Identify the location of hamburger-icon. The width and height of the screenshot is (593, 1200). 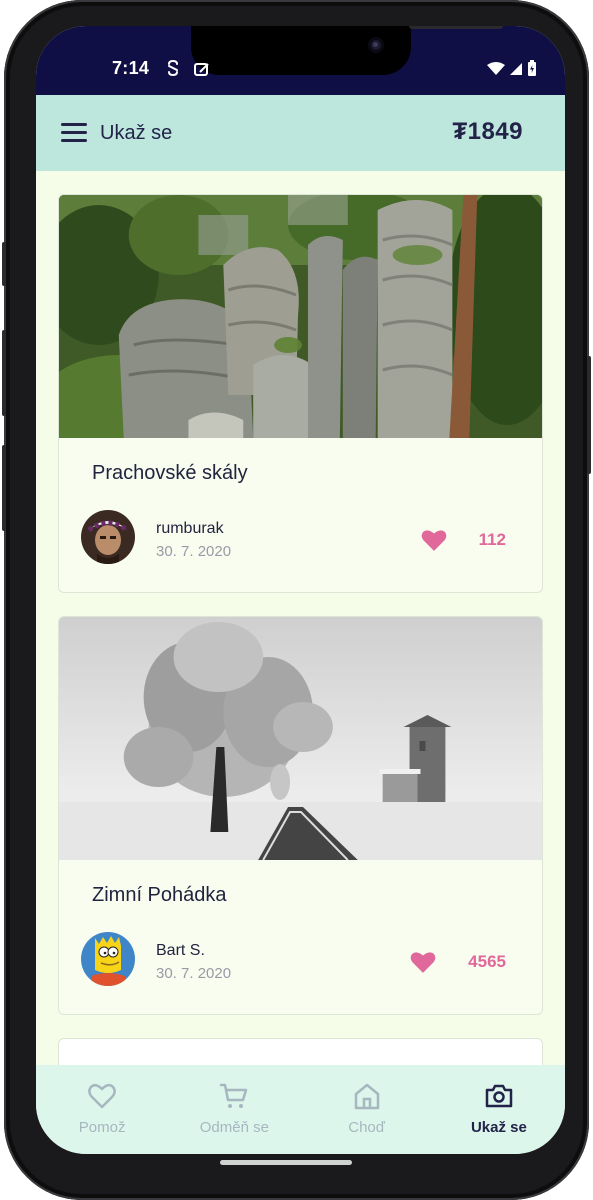
(74, 133).